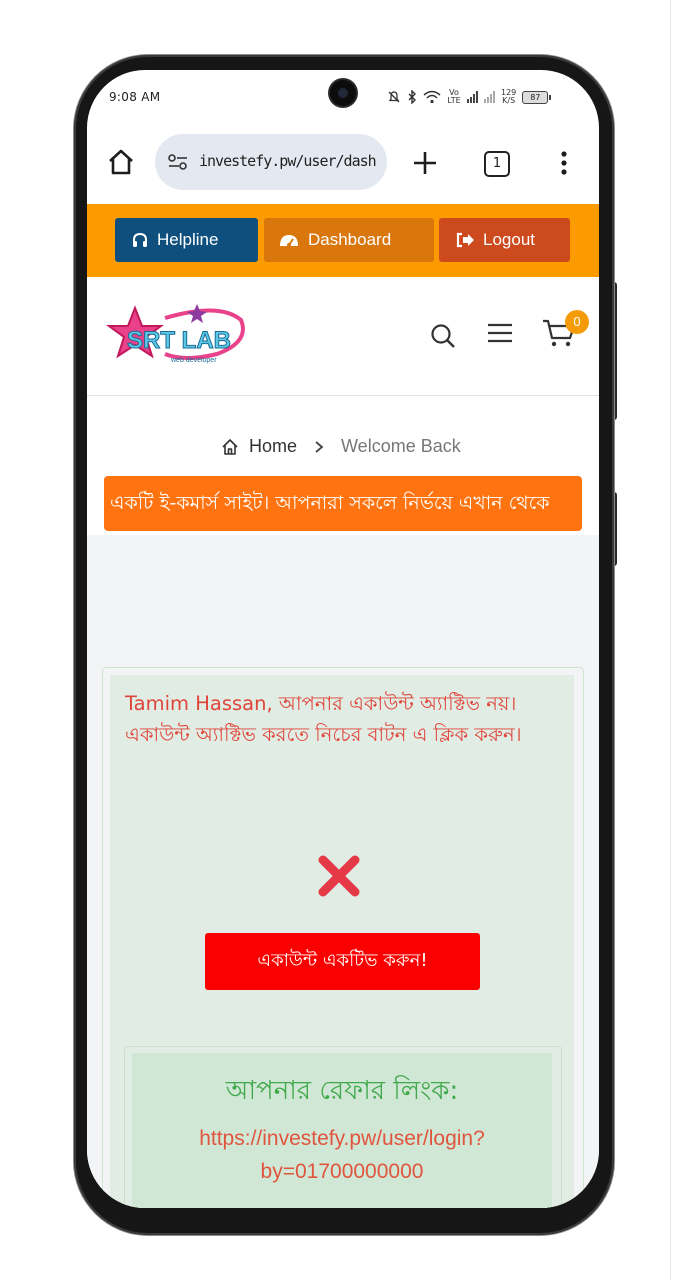  I want to click on logo-text: SRT LAB, so click(179, 340).